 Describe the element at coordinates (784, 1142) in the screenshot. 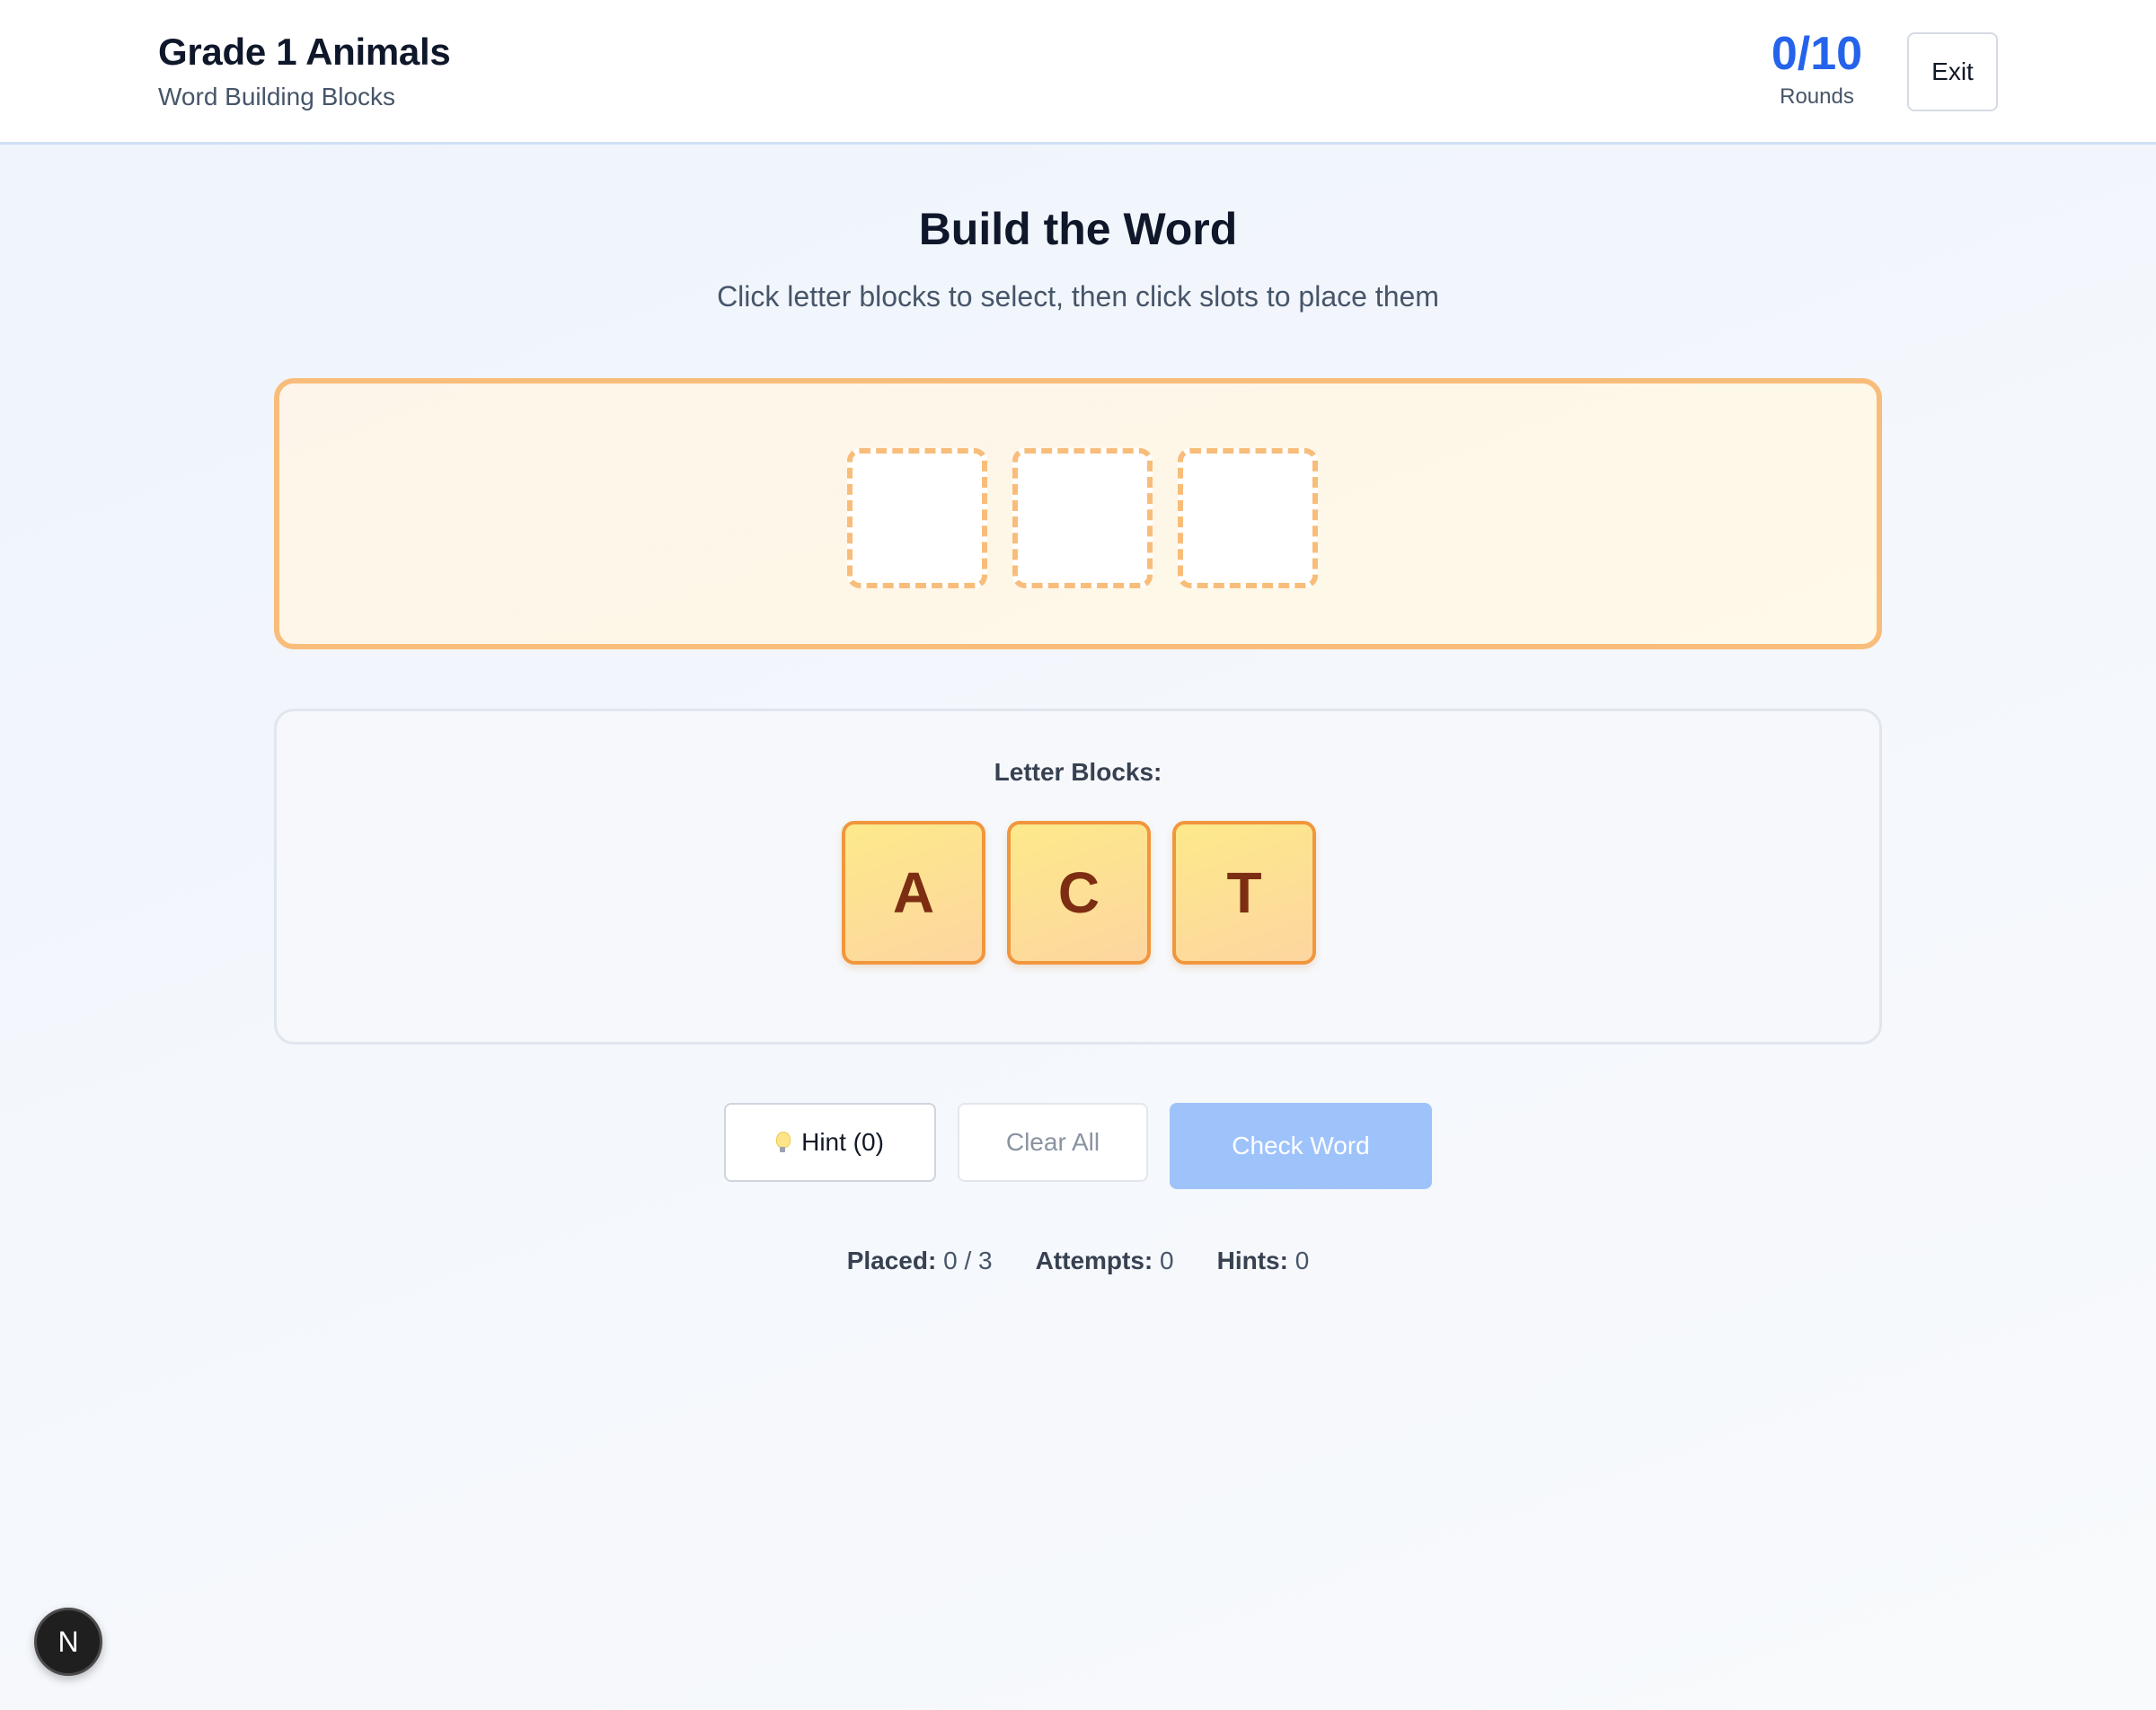

I see `lightbulb-icon` at that location.